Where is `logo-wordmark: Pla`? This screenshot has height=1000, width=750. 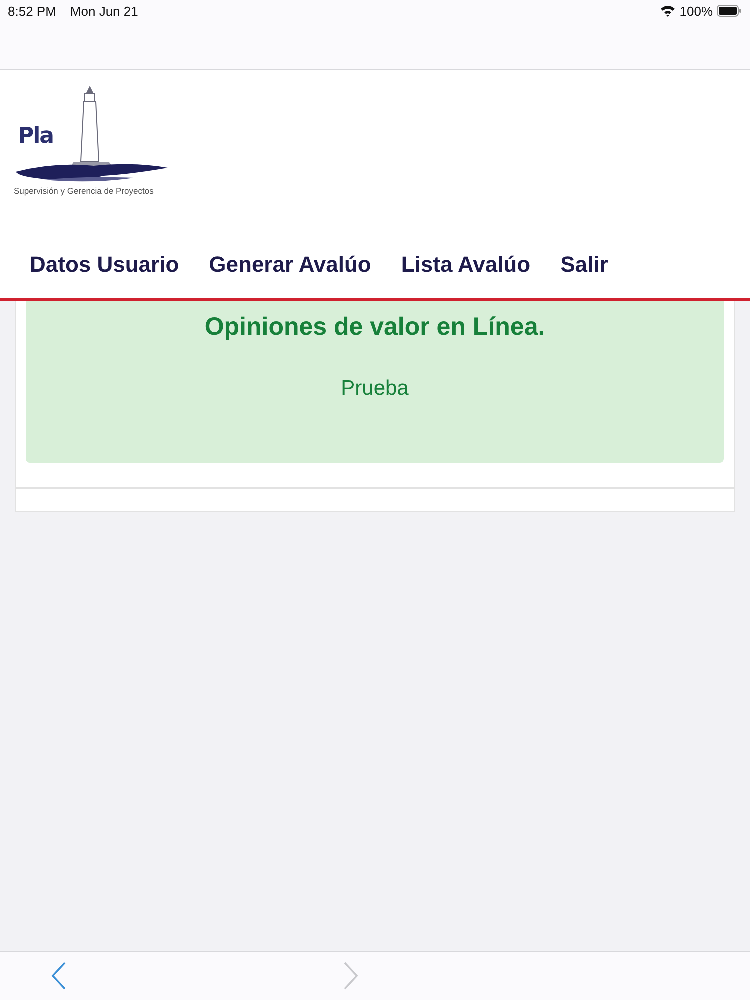
logo-wordmark: Pla is located at coordinates (36, 136).